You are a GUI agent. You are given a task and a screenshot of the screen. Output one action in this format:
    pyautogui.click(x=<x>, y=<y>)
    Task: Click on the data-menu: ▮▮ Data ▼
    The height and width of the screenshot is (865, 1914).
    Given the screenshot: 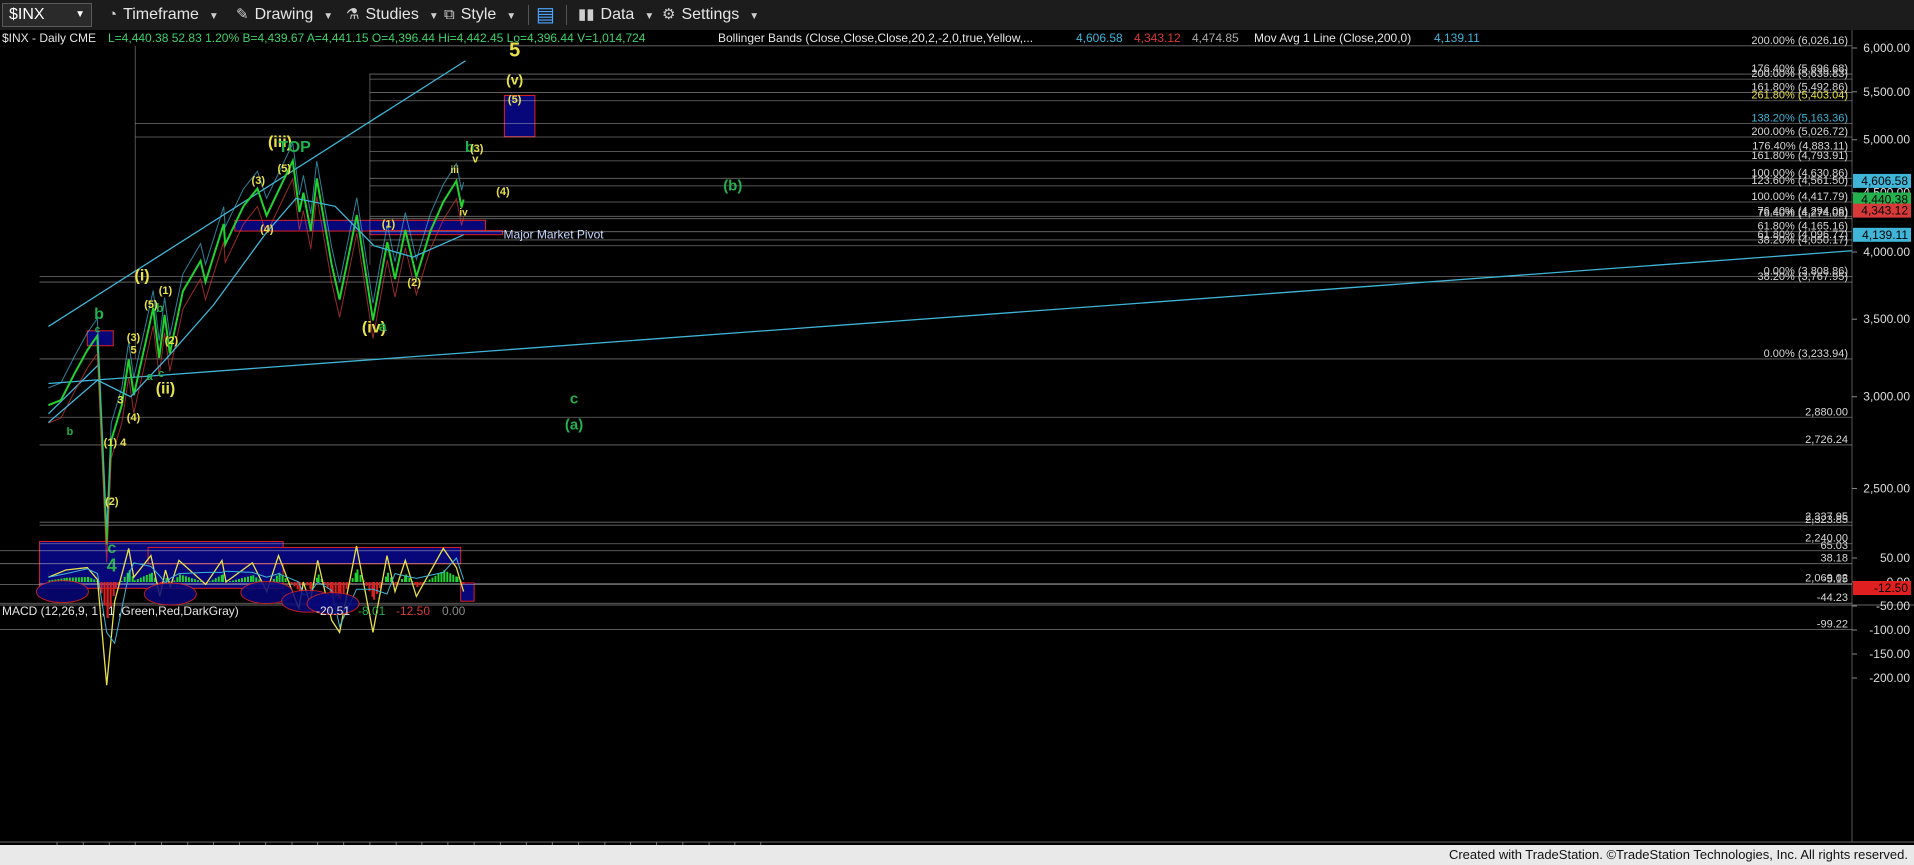 What is the action you would take?
    pyautogui.click(x=616, y=15)
    